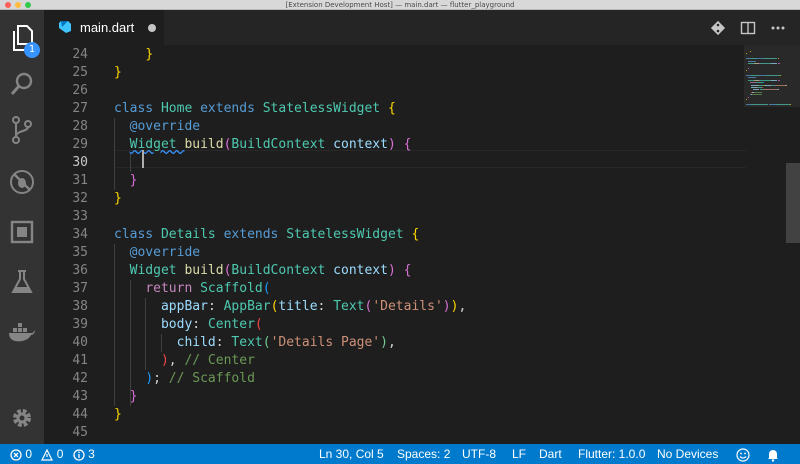 This screenshot has height=464, width=800. Describe the element at coordinates (384, 342) in the screenshot. I see `code-token: )` at that location.